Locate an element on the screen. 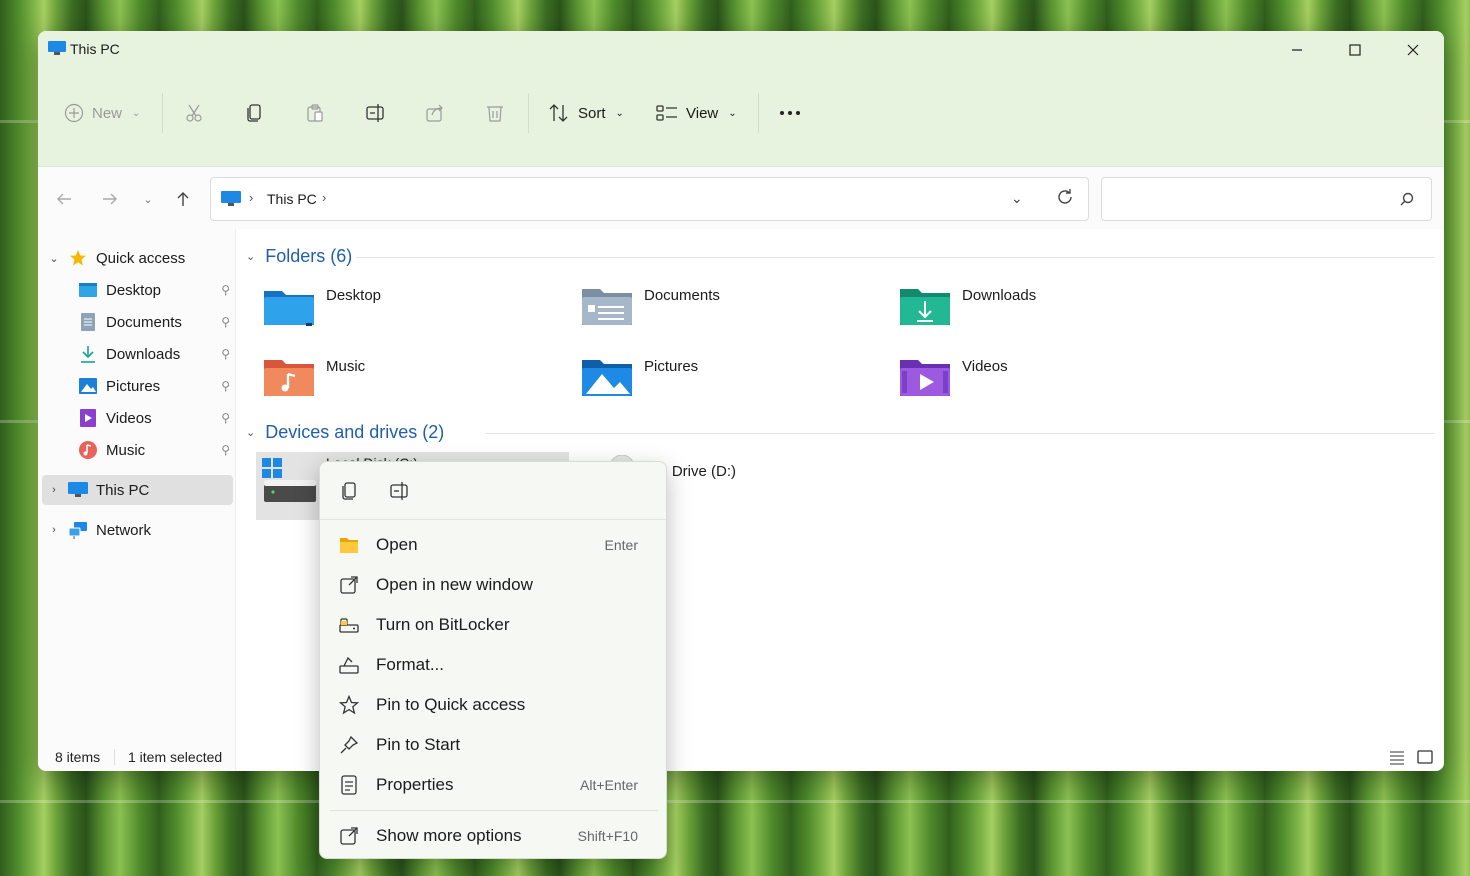  up-button is located at coordinates (183, 199).